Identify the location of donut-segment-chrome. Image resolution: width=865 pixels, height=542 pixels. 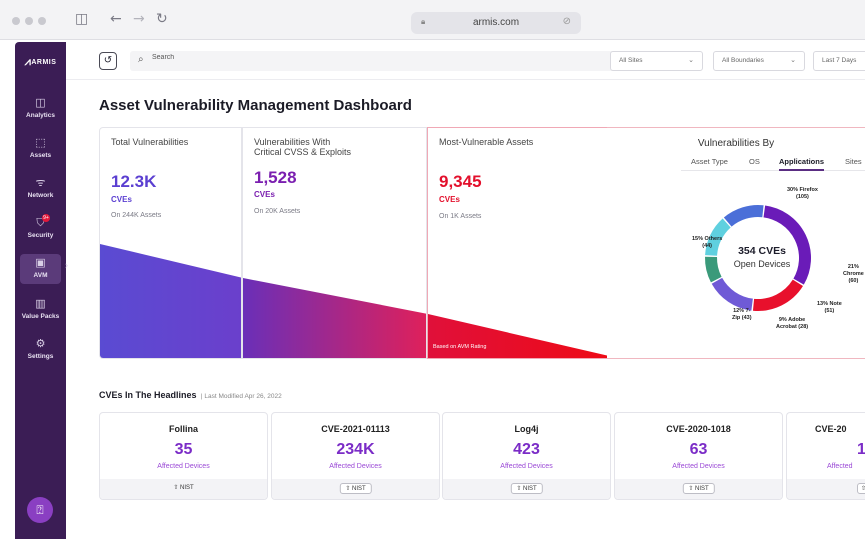
(777, 295).